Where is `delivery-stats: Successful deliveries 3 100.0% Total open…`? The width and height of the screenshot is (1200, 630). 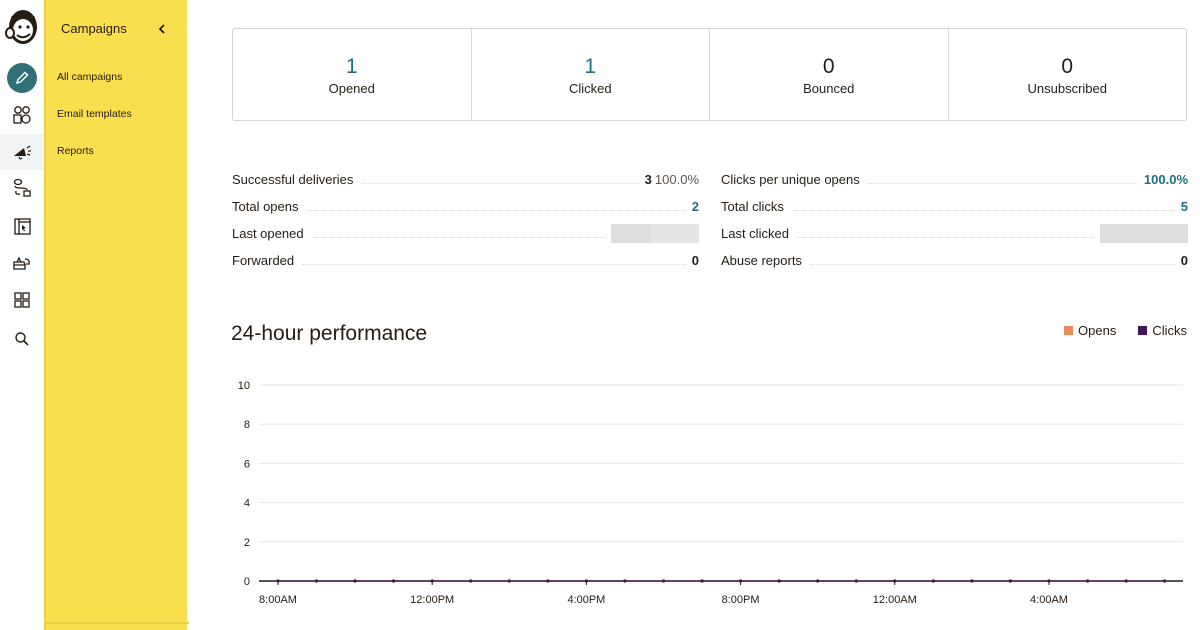
delivery-stats: Successful deliveries 3 100.0% Total open… is located at coordinates (465, 220).